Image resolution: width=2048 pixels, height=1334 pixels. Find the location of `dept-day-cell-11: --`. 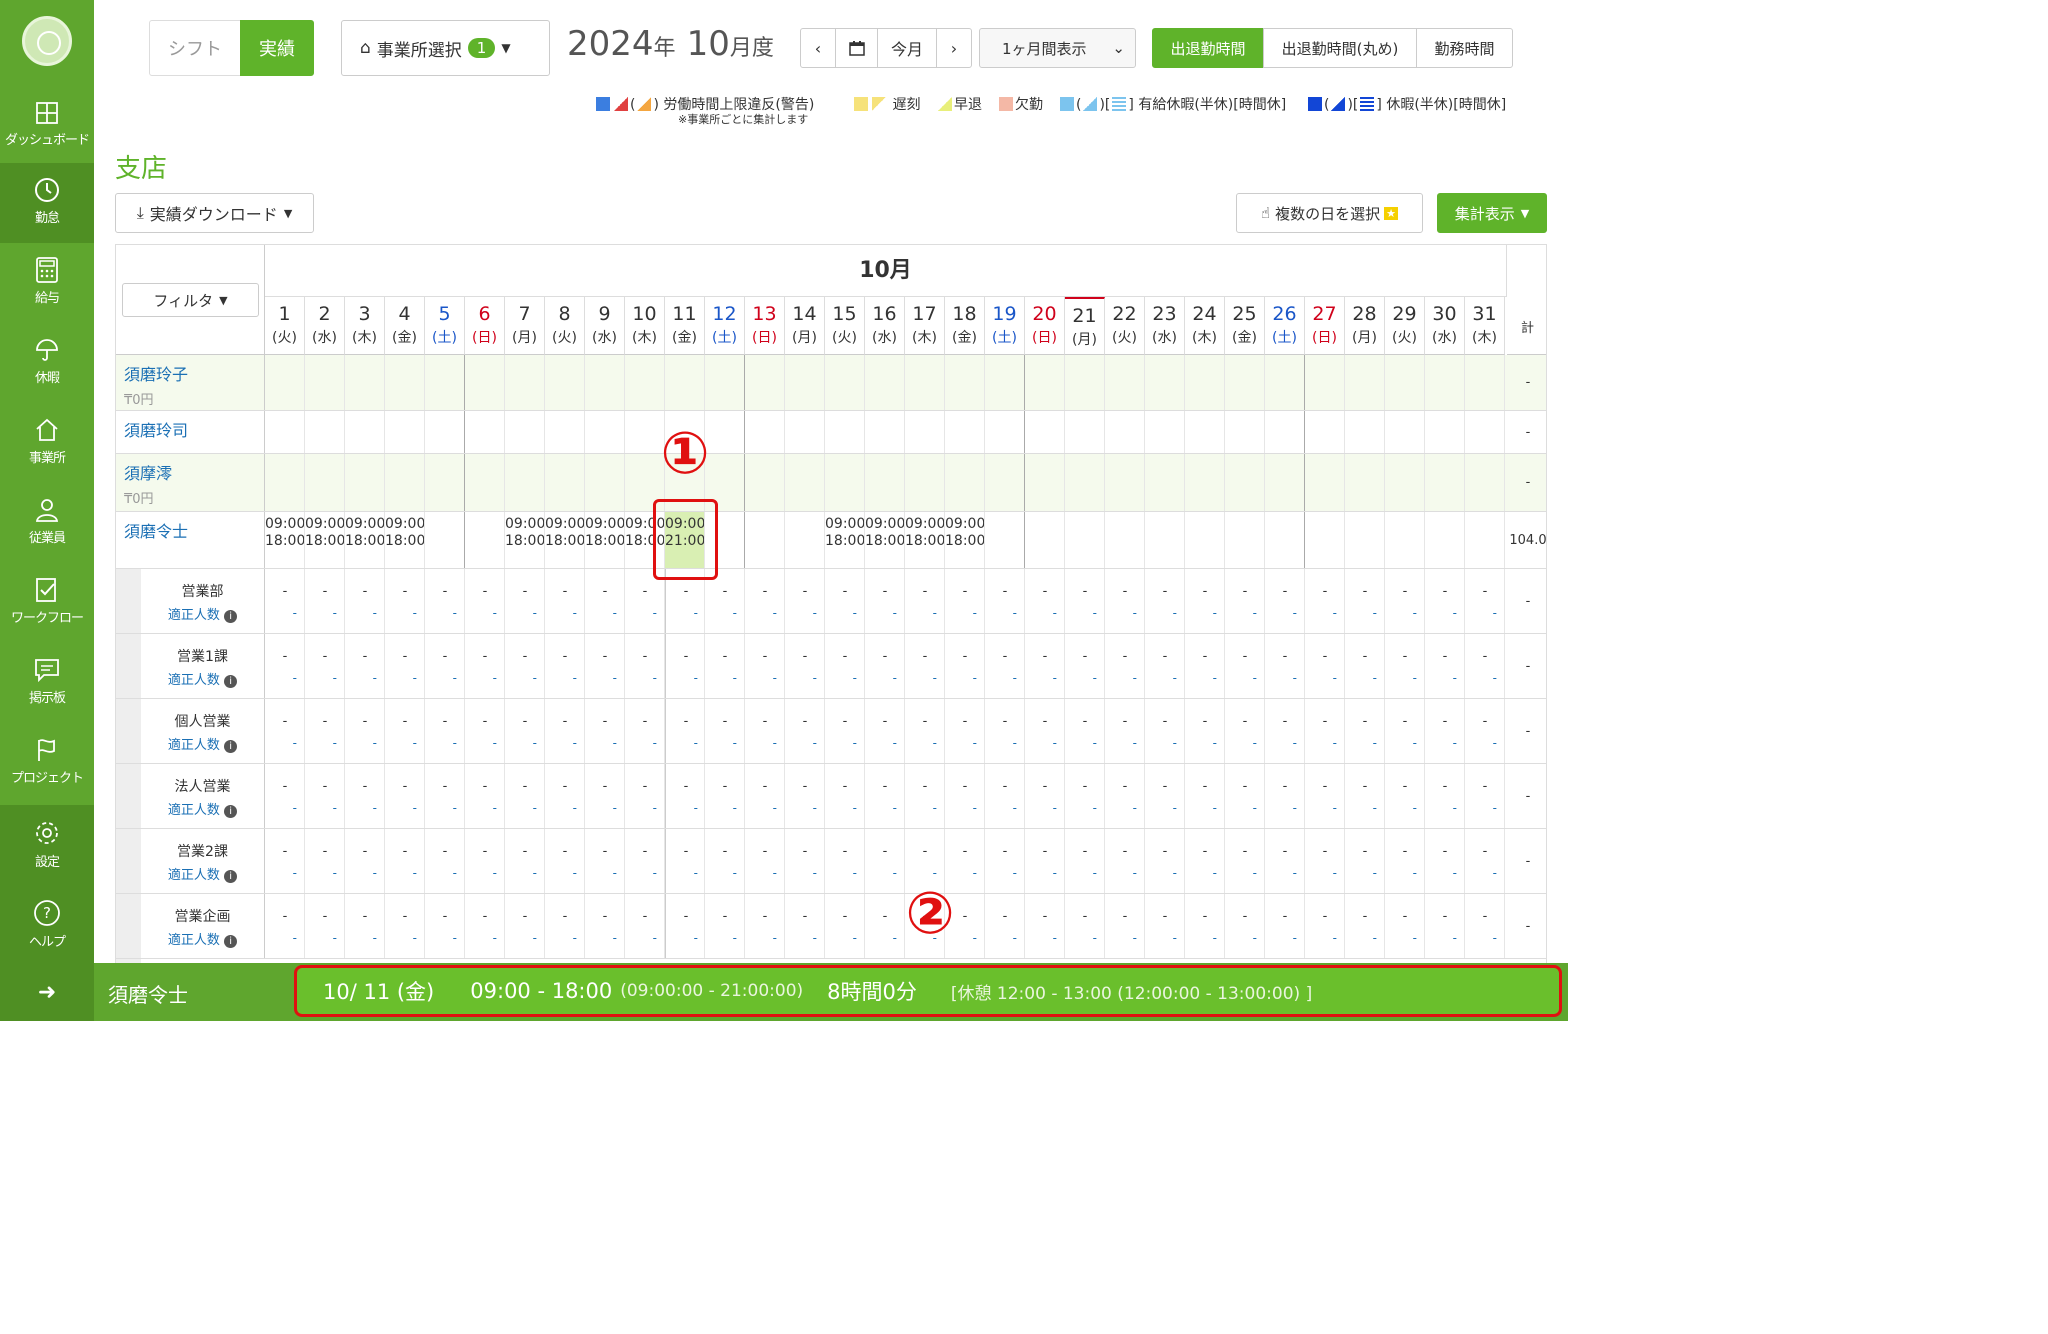

dept-day-cell-11: -- is located at coordinates (685, 796).